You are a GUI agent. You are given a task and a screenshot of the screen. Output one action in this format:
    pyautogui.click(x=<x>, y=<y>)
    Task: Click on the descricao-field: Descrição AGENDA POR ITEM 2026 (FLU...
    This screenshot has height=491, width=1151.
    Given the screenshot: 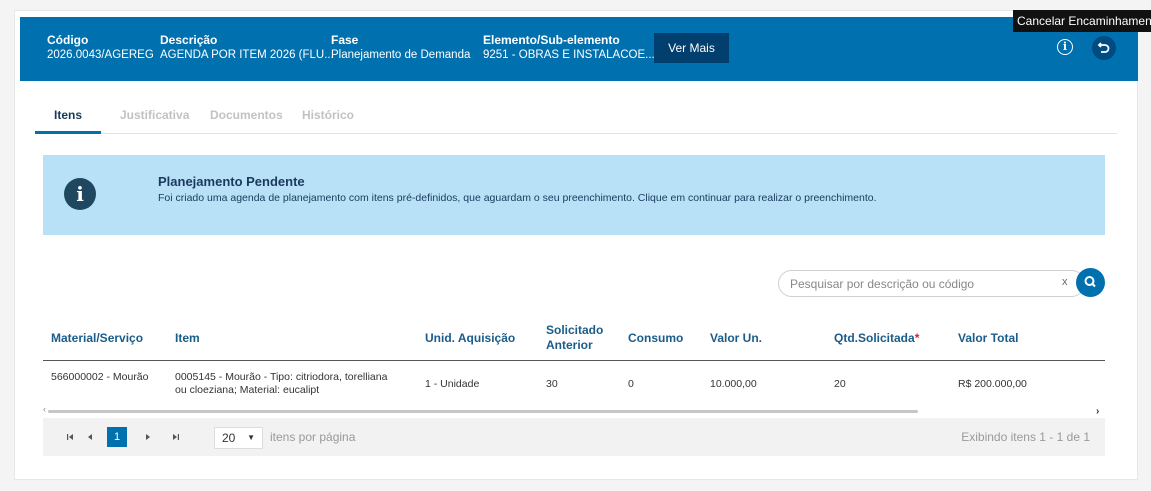 What is the action you would take?
    pyautogui.click(x=247, y=48)
    